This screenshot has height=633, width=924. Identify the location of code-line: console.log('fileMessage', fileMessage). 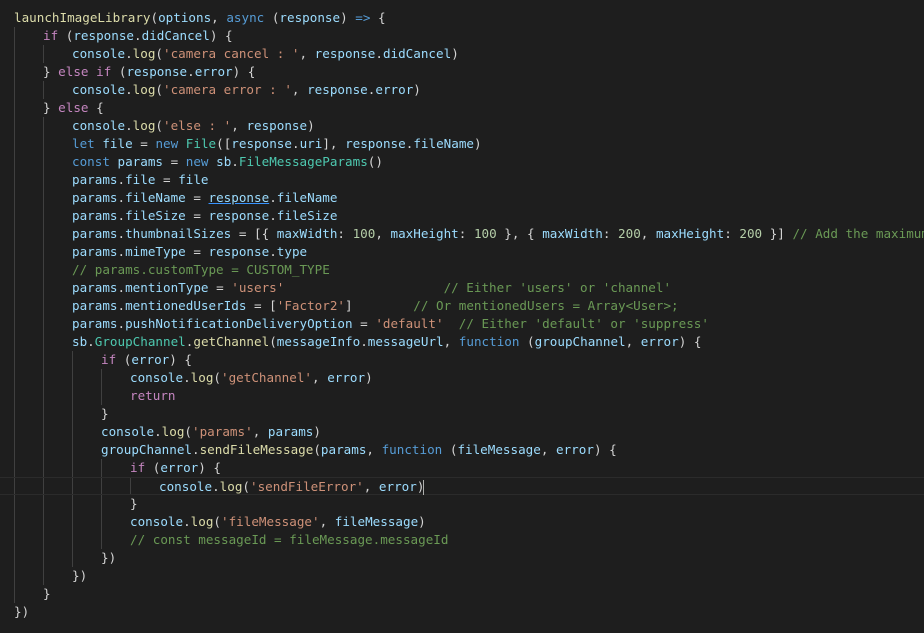
(462, 522).